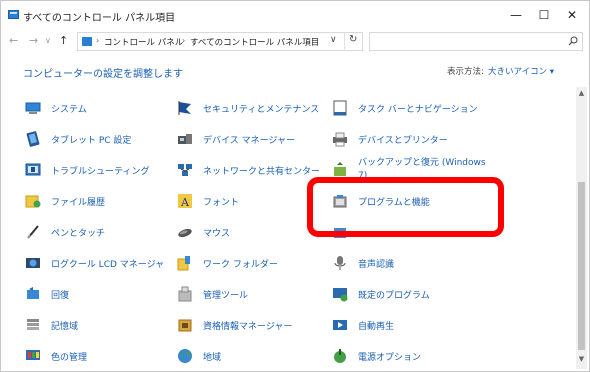 The height and width of the screenshot is (372, 590). I want to click on color-management-icon, so click(33, 355).